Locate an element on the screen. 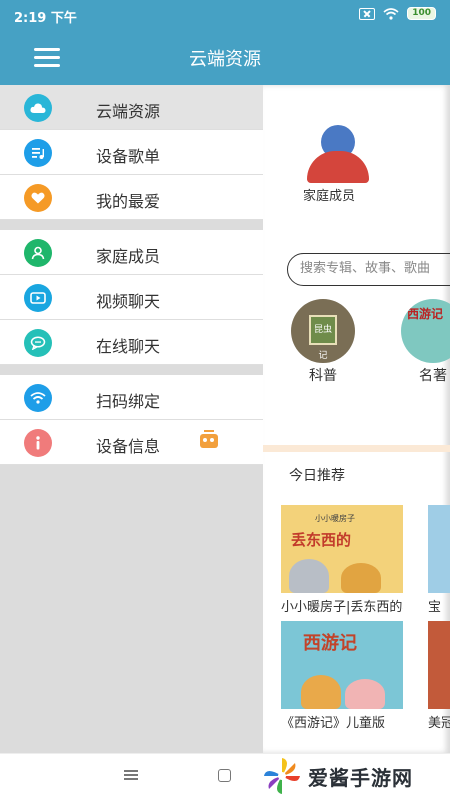  no-sim-icon is located at coordinates (367, 13).